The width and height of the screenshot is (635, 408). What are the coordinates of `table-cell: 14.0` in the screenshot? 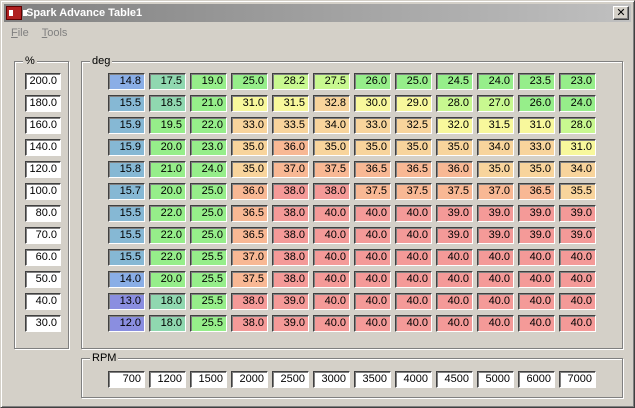 It's located at (126, 279).